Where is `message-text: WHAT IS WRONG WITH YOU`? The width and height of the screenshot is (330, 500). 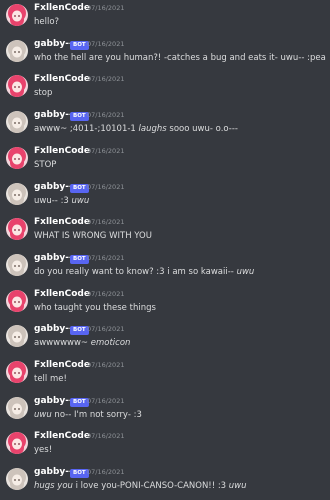
message-text: WHAT IS WRONG WITH YOU is located at coordinates (180, 236).